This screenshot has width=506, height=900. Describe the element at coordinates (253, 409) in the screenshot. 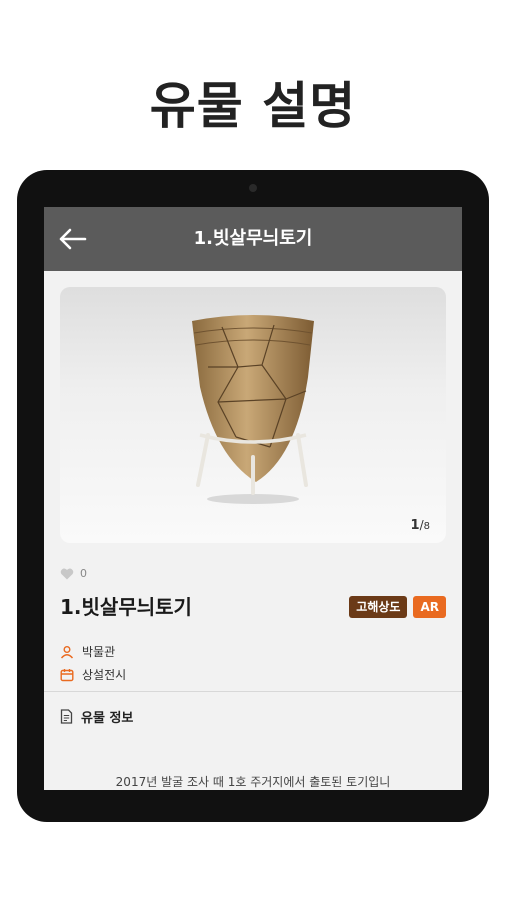

I see `artifact-image` at that location.